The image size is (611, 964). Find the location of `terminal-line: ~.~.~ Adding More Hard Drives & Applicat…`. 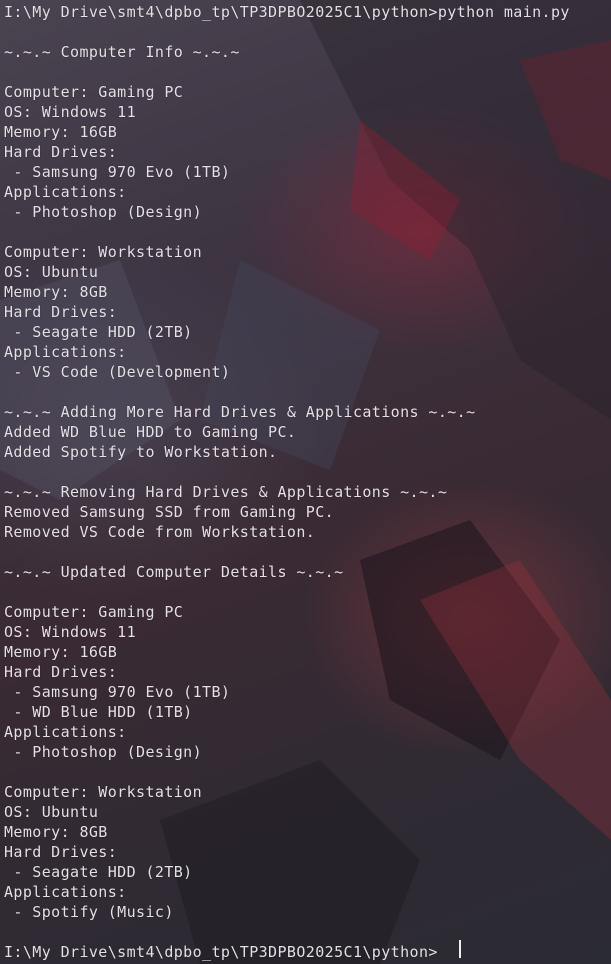

terminal-line: ~.~.~ Adding More Hard Drives & Applicat… is located at coordinates (240, 412).